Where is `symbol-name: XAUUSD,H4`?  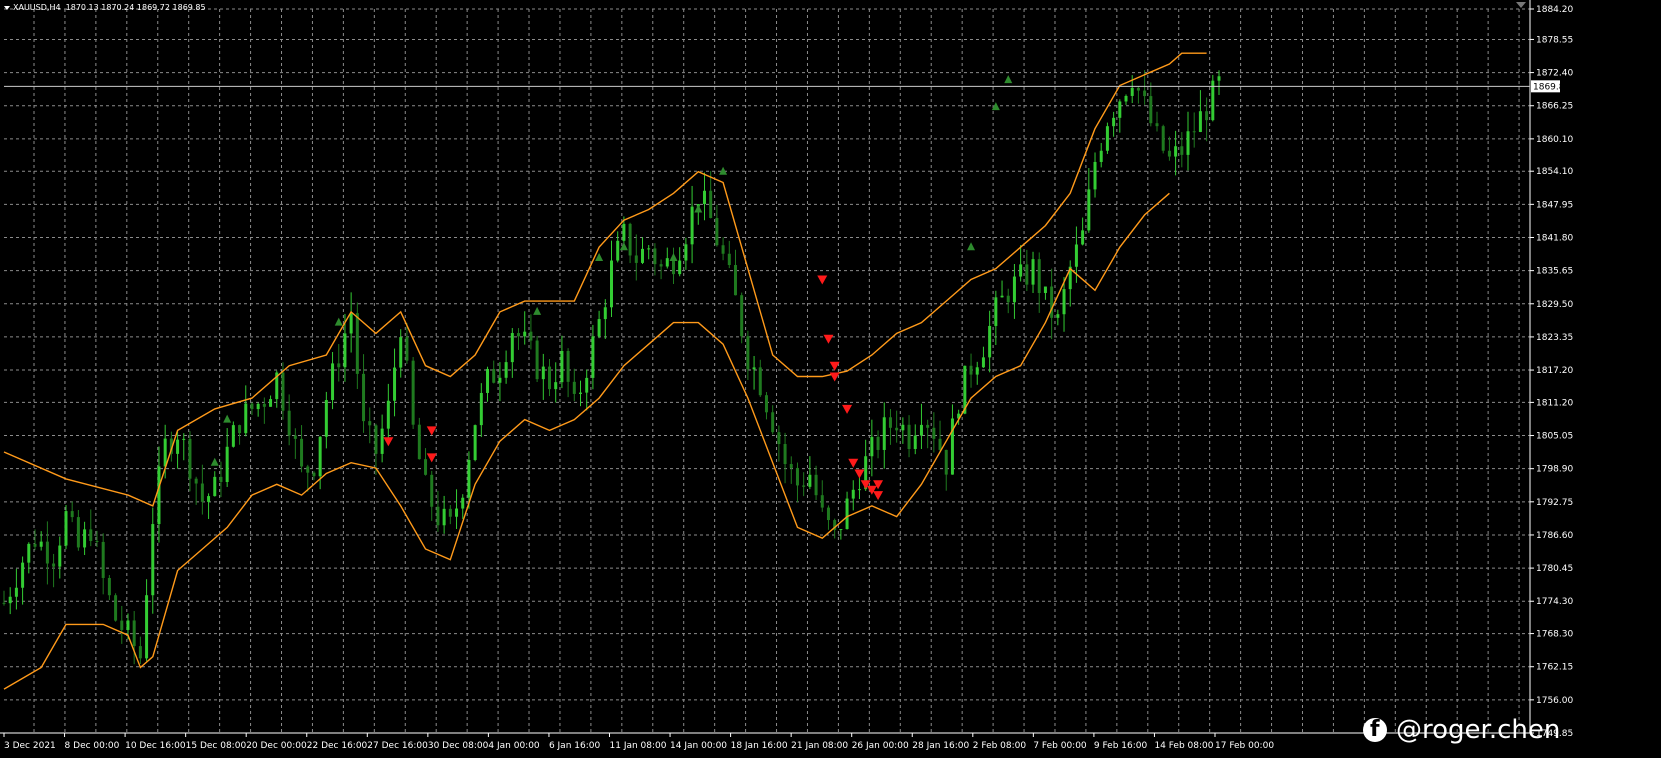
symbol-name: XAUUSD,H4 is located at coordinates (37, 7).